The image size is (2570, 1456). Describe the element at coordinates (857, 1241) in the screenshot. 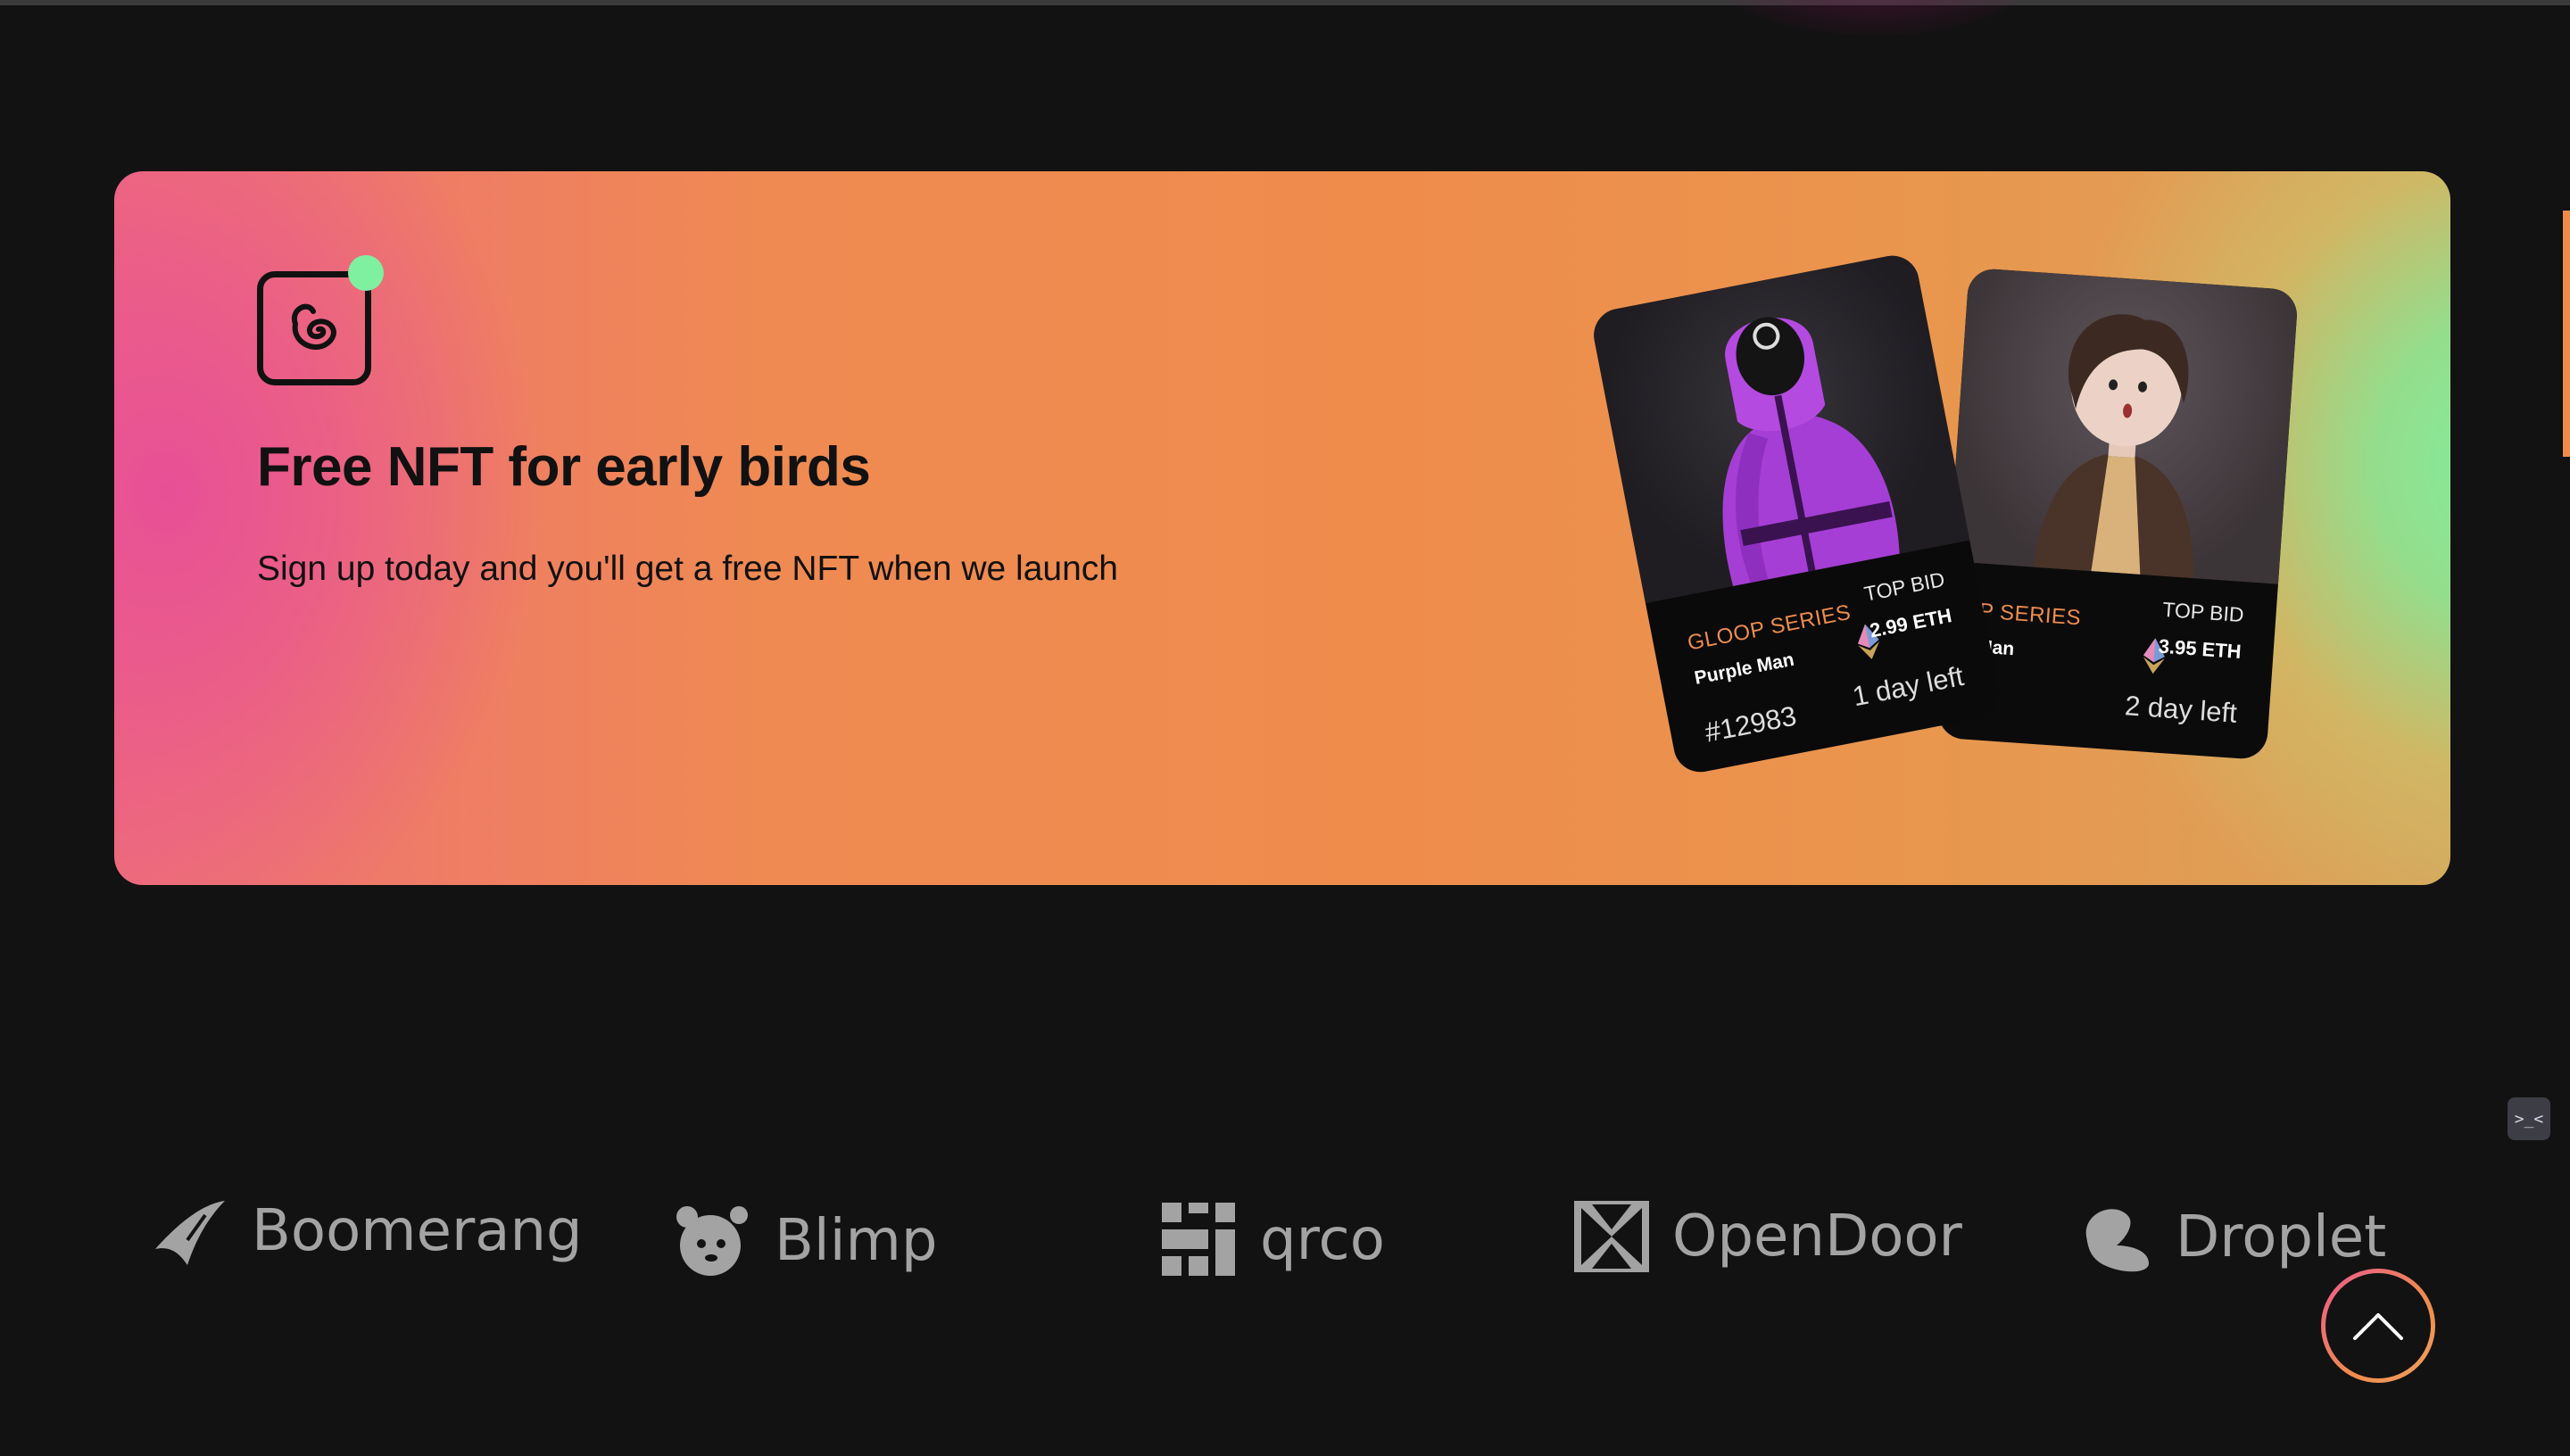

I see `partner-name: Blimp` at that location.